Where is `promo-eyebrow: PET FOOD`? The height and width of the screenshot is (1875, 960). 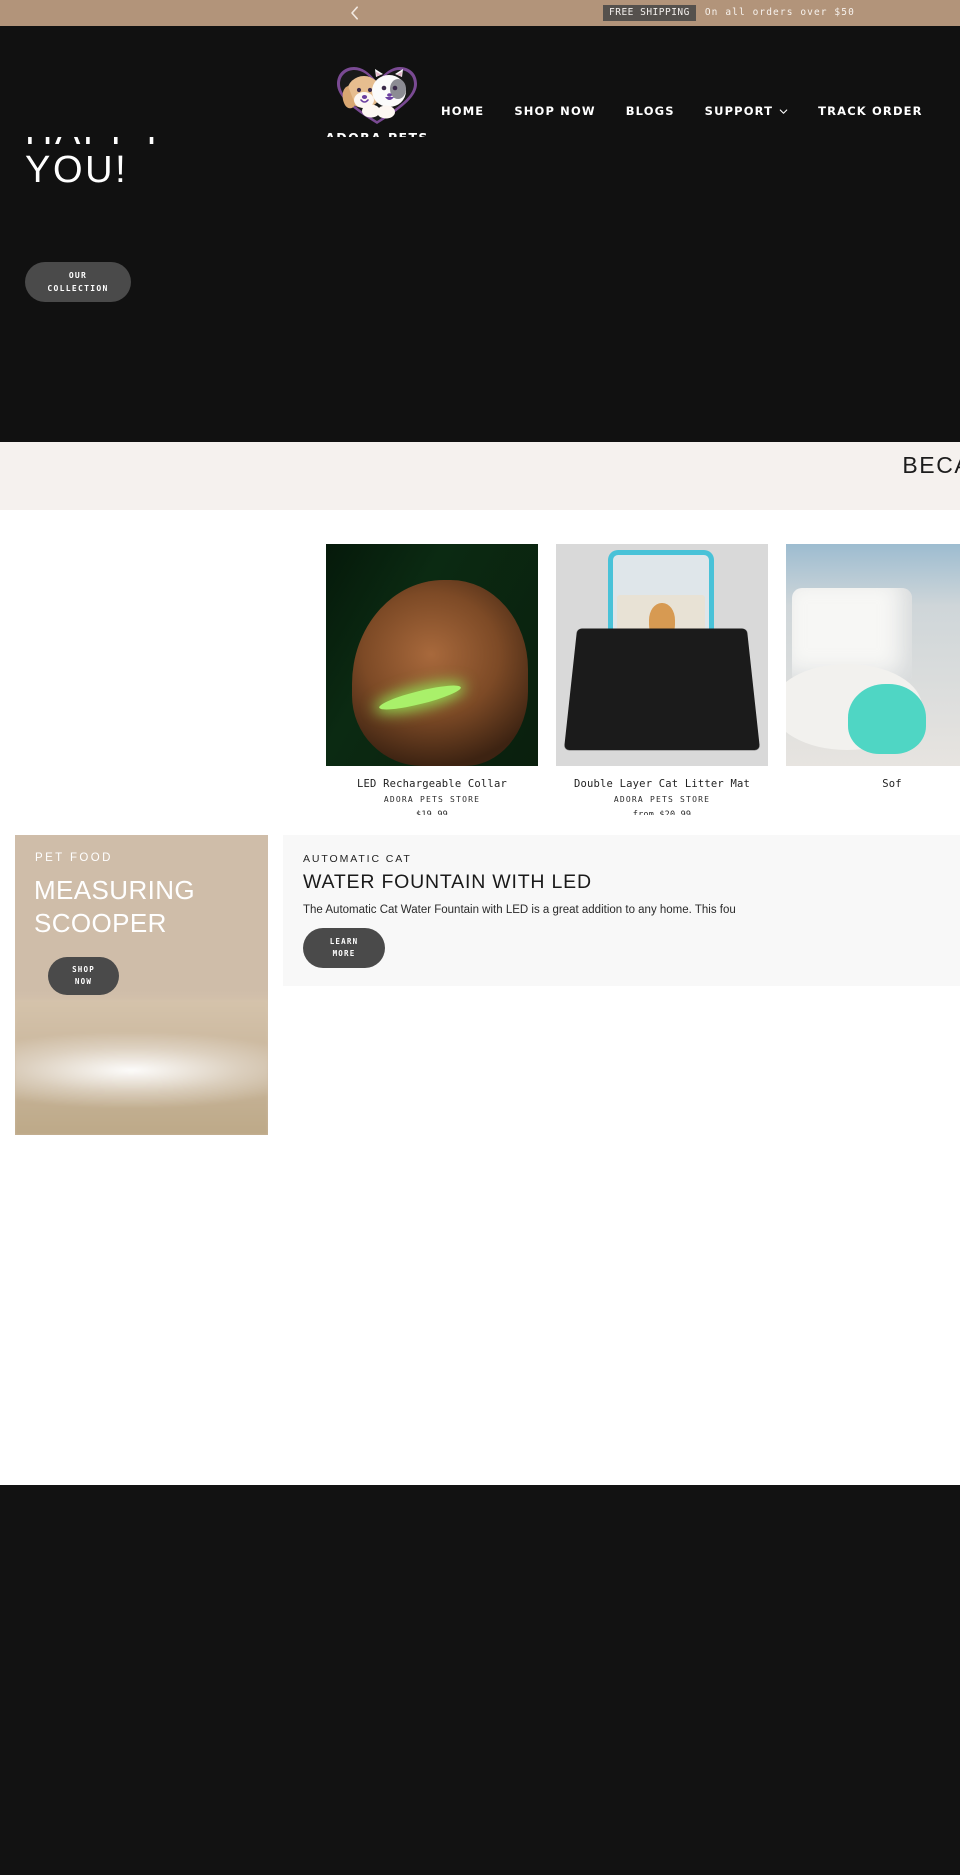
promo-eyebrow: PET FOOD is located at coordinates (74, 858).